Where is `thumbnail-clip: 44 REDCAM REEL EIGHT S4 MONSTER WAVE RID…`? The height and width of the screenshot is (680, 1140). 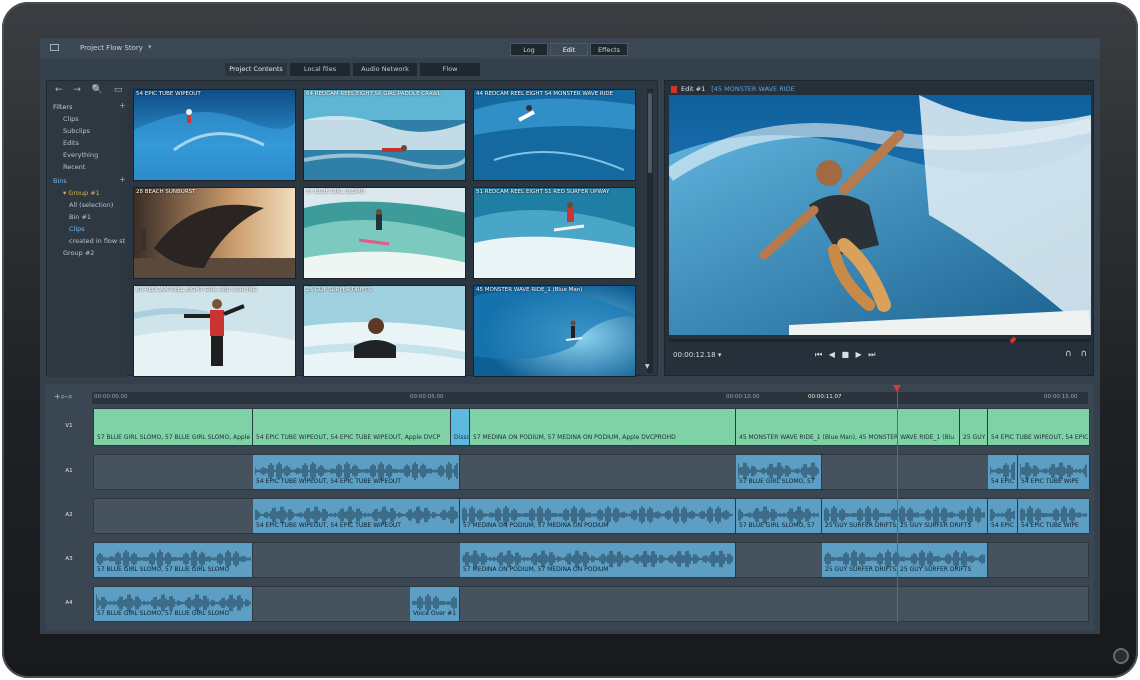 thumbnail-clip: 44 REDCAM REEL EIGHT S4 MONSTER WAVE RID… is located at coordinates (554, 135).